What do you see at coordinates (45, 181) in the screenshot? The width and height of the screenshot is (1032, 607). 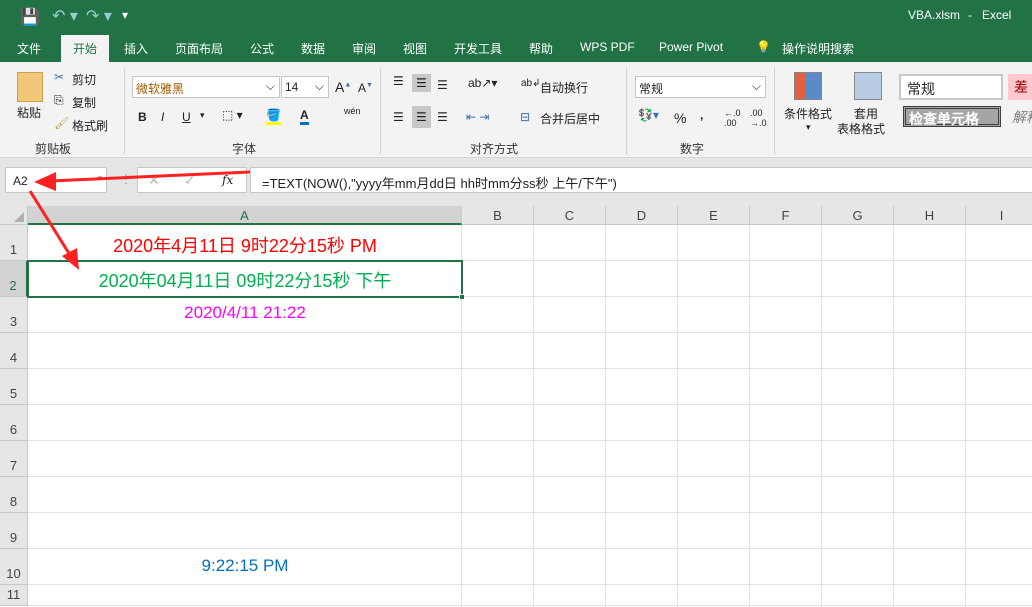 I see `arrowhead-name-box` at bounding box center [45, 181].